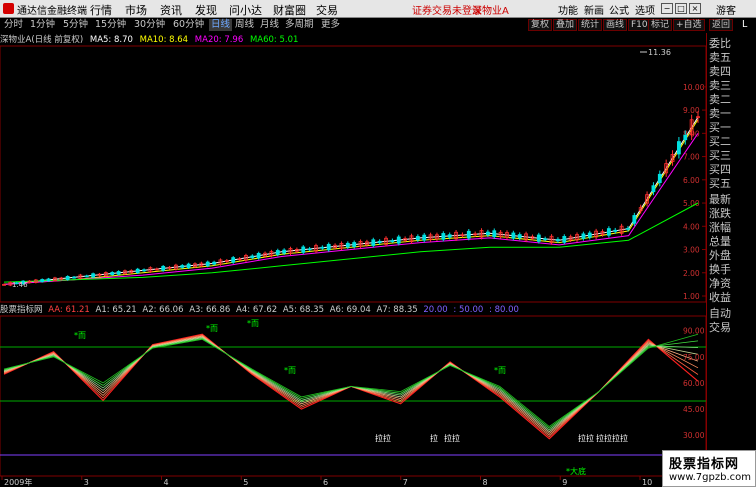 Image resolution: width=756 pixels, height=487 pixels. Describe the element at coordinates (210, 310) in the screenshot. I see `indicator-a3: A3: 66.86` at that location.